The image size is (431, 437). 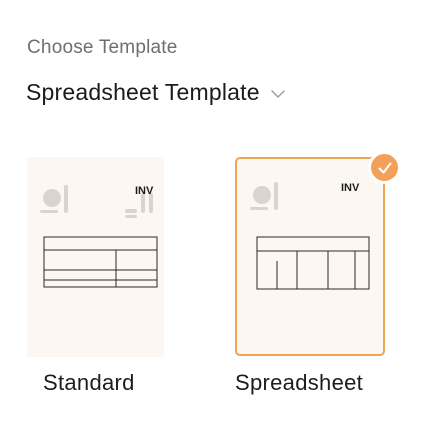 I want to click on choose-template-heading: Choose Template, so click(x=102, y=47).